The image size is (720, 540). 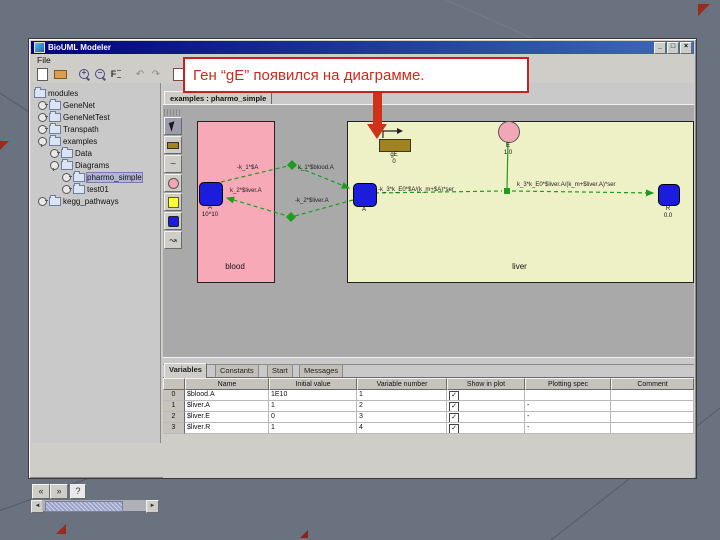 I want to click on tree-item-examples: examples, so click(x=67, y=141).